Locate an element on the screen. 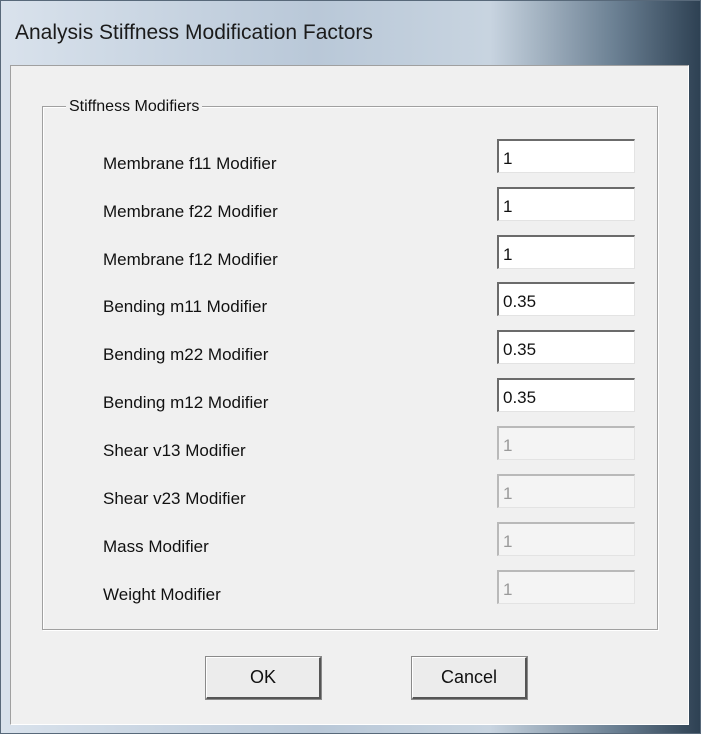 This screenshot has height=734, width=701. membrane-f22-label: Membrane f22 Modifier is located at coordinates (190, 211).